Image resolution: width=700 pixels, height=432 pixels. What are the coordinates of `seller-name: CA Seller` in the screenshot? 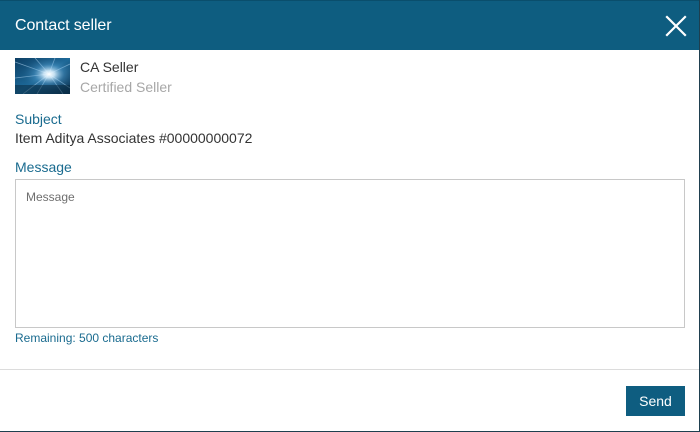 It's located at (109, 67).